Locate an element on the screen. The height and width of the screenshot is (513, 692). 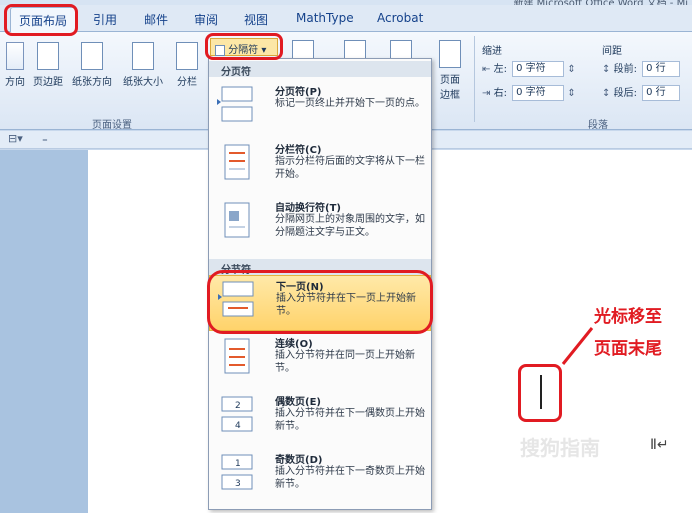
indent-left-stepper-icon: ⇕ is located at coordinates (571, 69).